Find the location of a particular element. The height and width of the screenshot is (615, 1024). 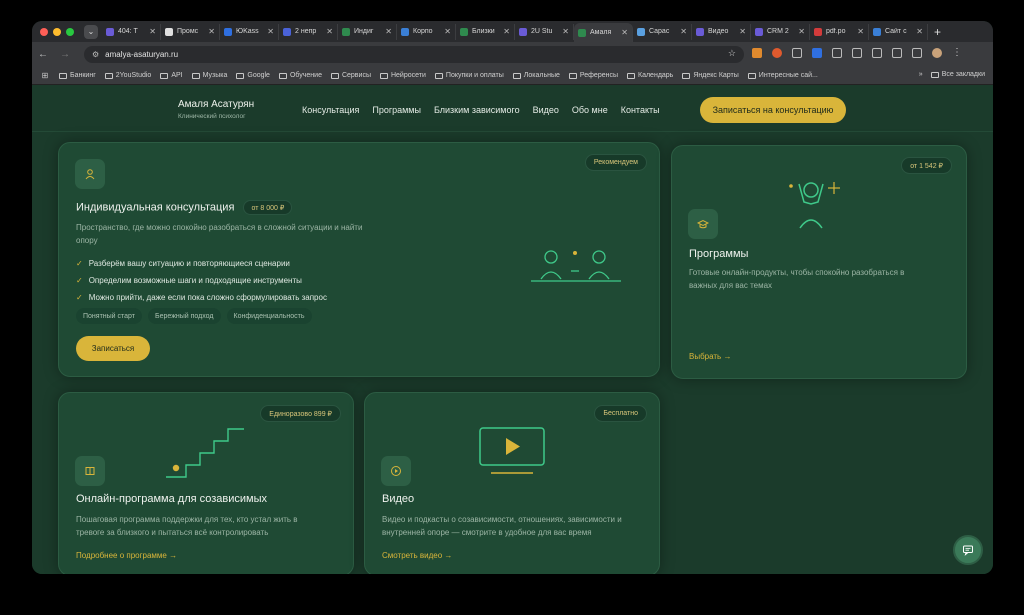

feature-pill: Конфиденциальность is located at coordinates (269, 316).